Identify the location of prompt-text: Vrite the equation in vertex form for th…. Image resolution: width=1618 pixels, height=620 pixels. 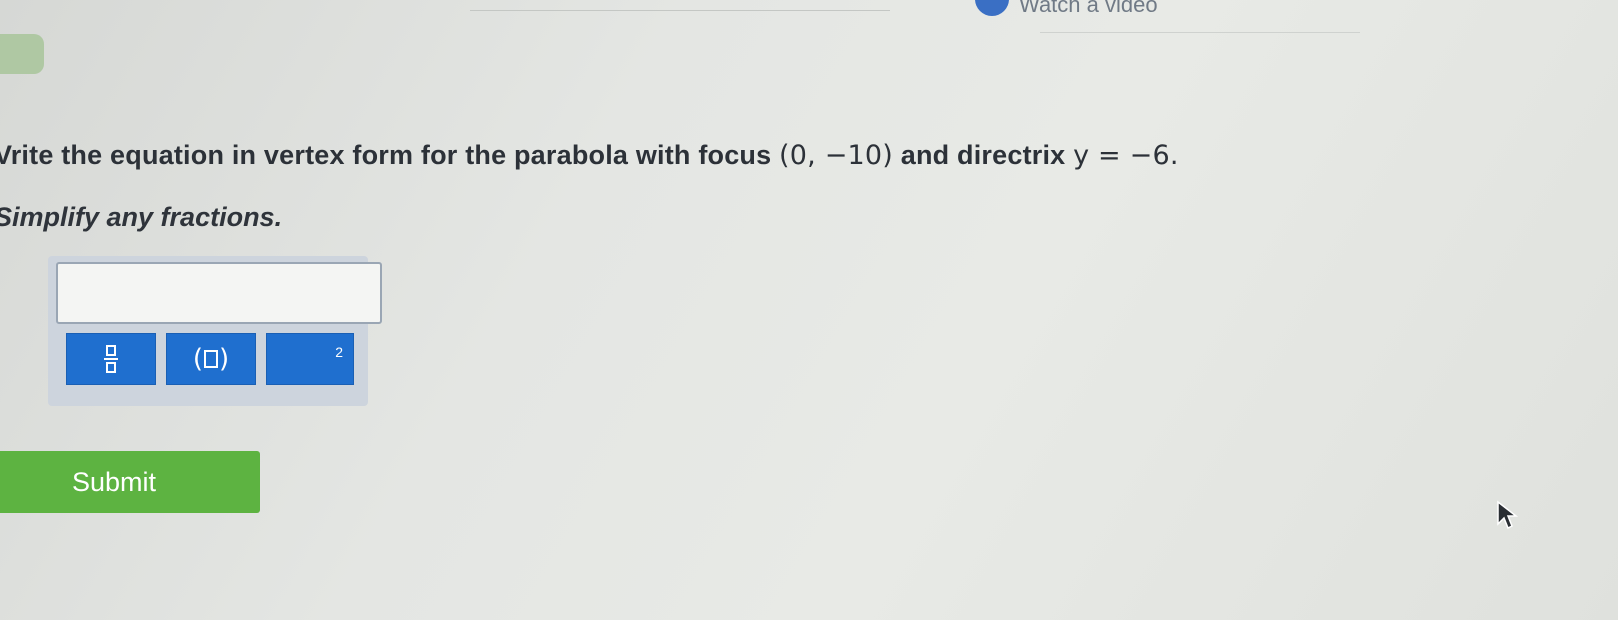
(386, 155).